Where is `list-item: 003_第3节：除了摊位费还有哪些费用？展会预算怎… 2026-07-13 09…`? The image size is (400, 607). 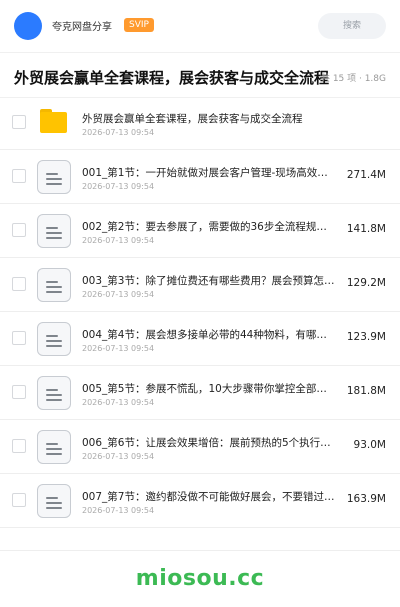
list-item: 003_第3节：除了摊位费还有哪些费用？展会预算怎… 2026-07-13 09… is located at coordinates (200, 285).